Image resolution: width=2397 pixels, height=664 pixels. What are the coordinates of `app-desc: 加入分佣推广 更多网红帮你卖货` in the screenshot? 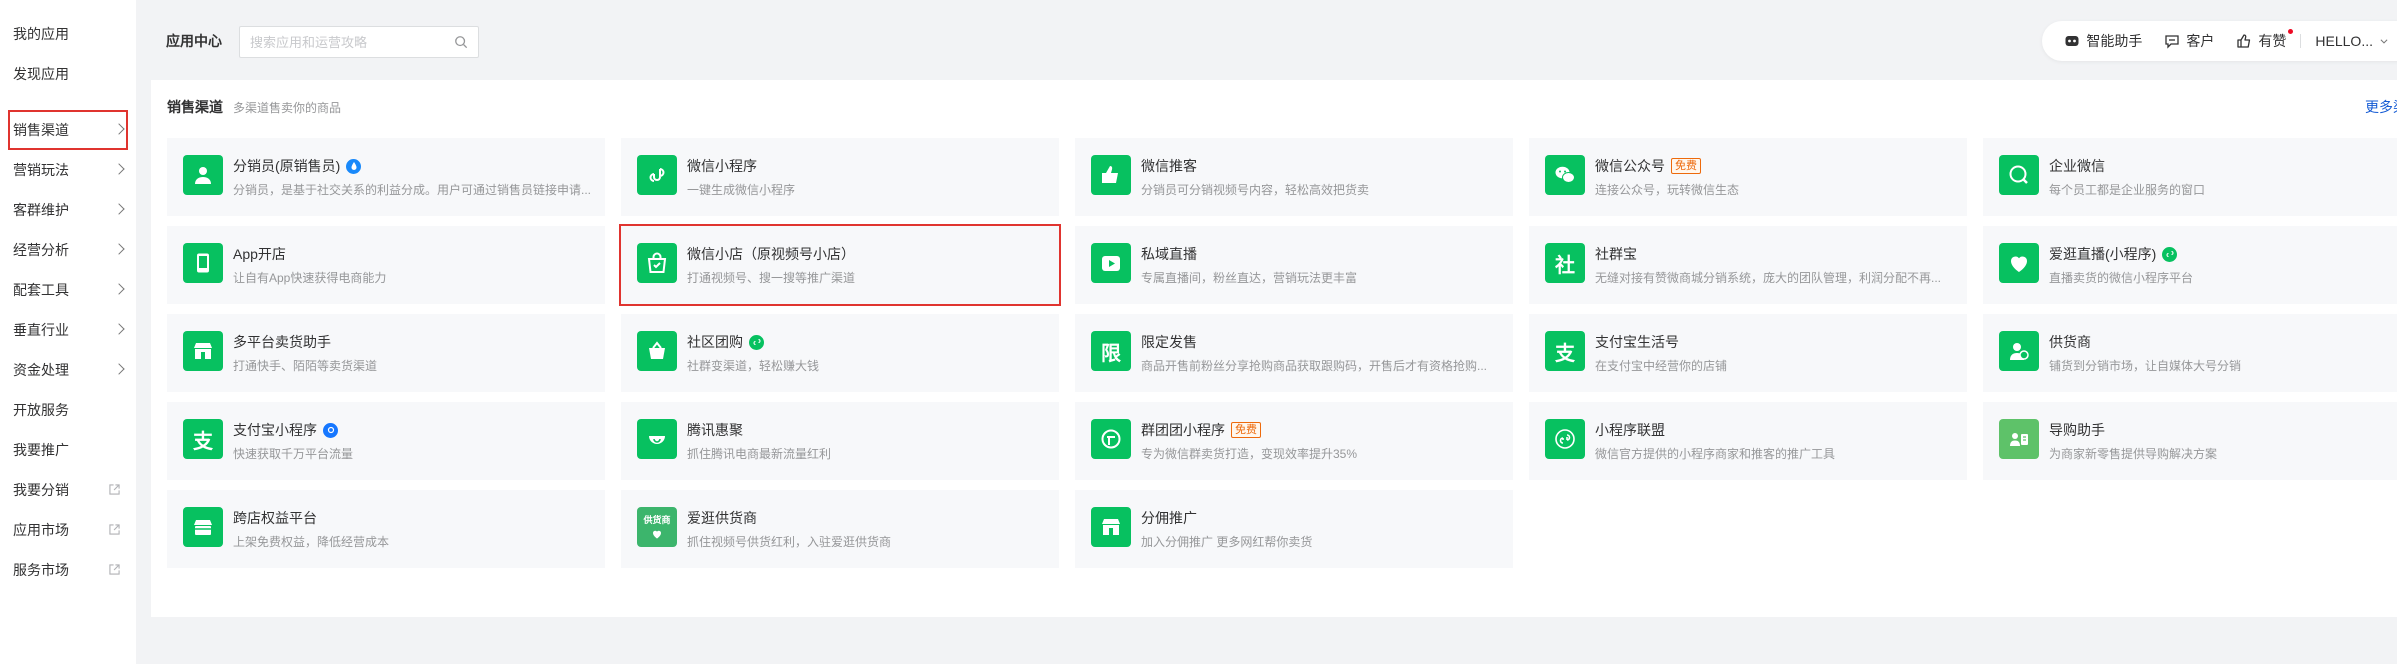 It's located at (1227, 542).